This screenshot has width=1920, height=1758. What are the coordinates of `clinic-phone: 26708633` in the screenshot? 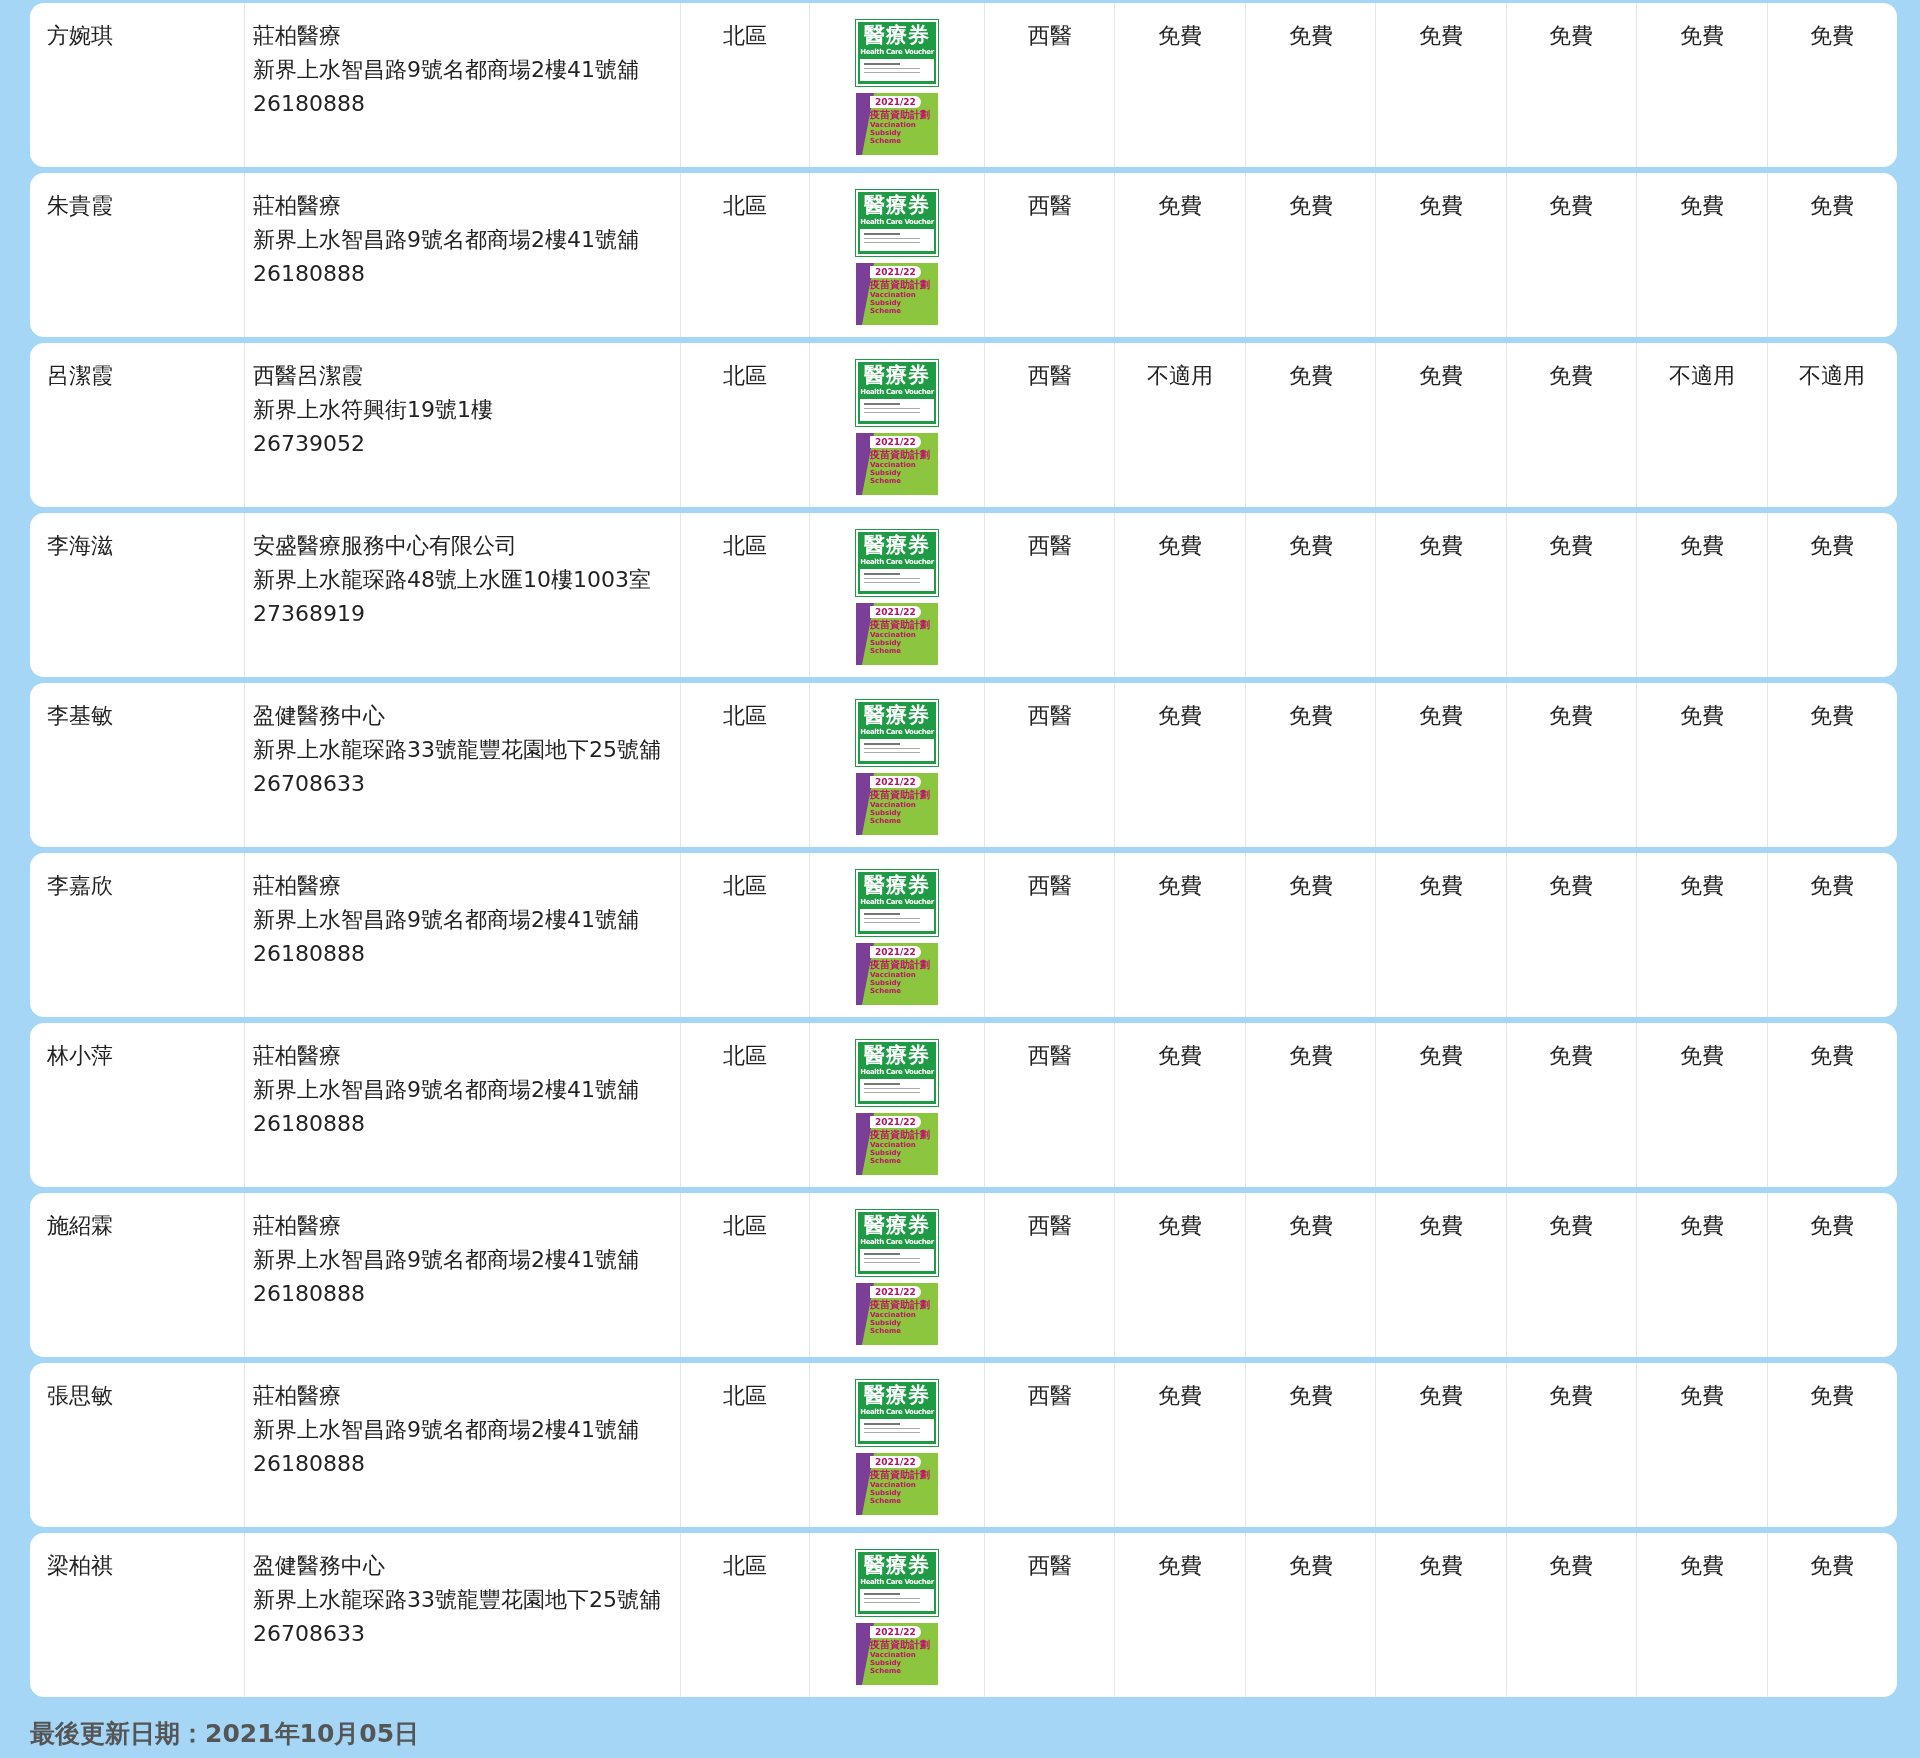 It's located at (309, 784).